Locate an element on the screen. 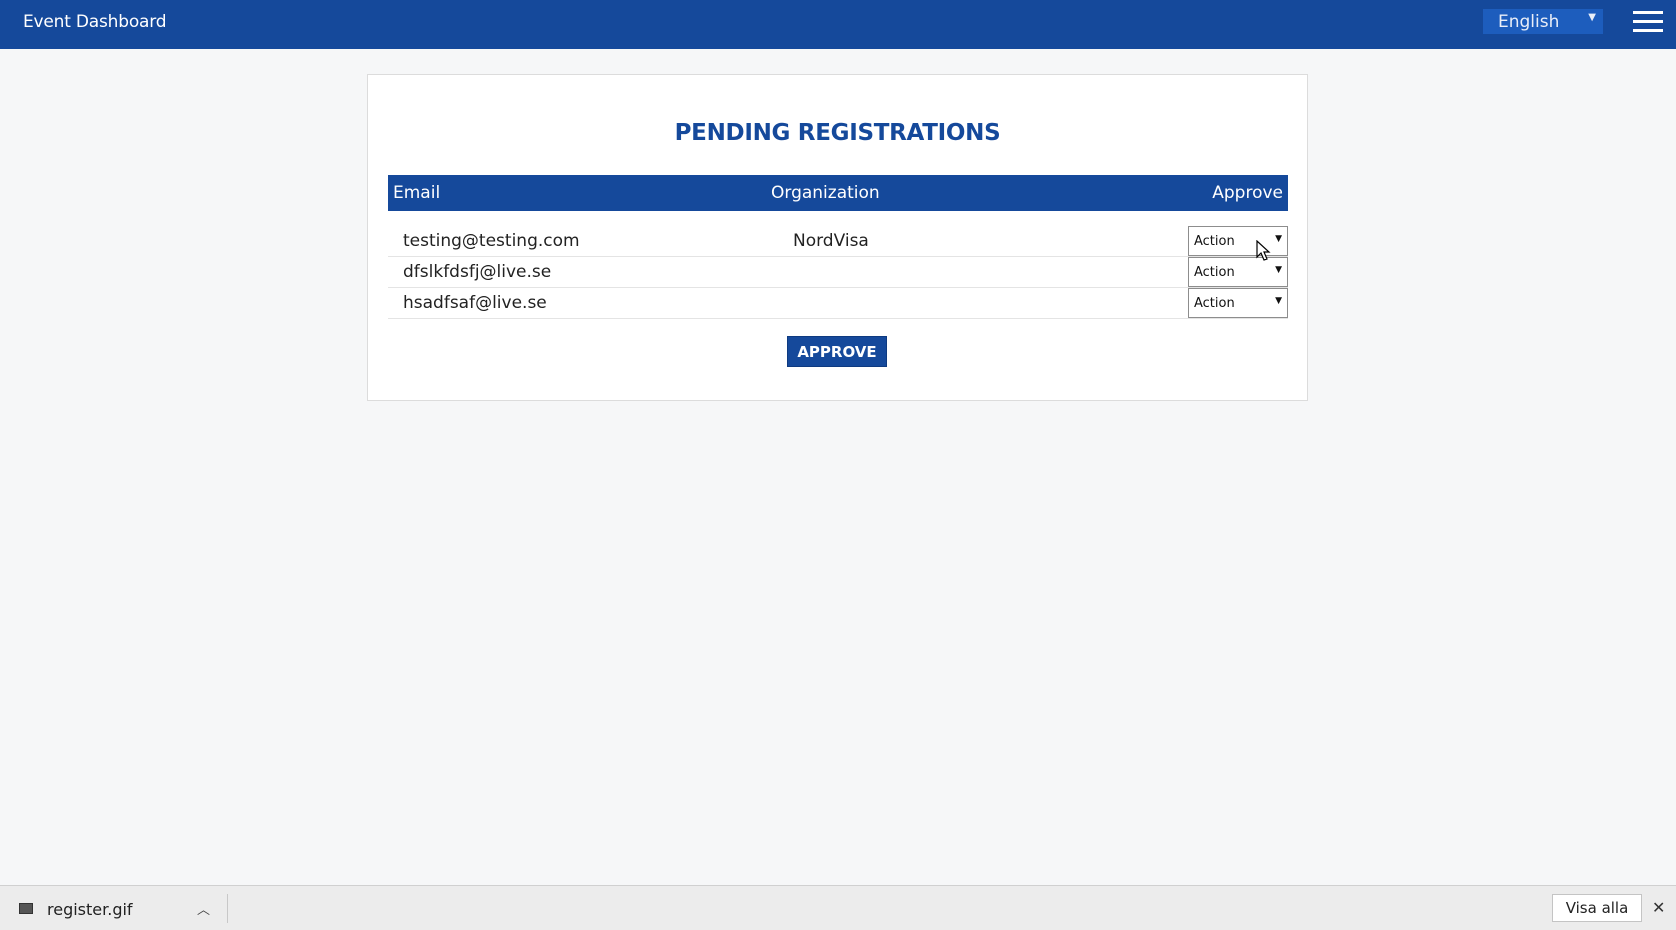  language-select: English ▼ is located at coordinates (1543, 21).